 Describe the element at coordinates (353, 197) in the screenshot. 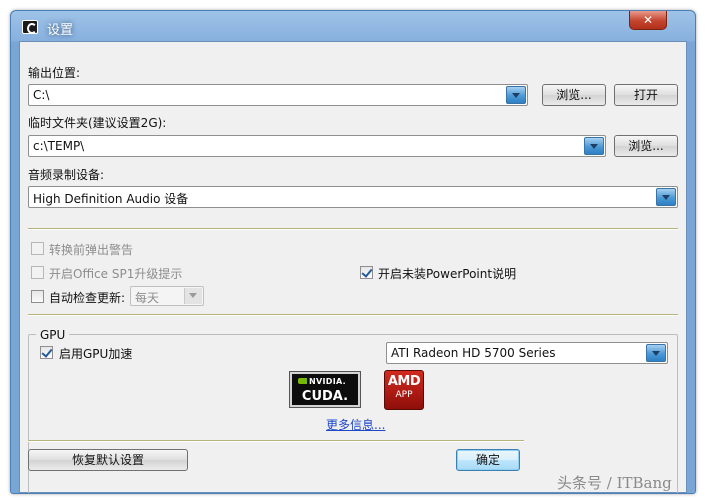

I see `audio-device-combo: High Definition Audio 设备` at that location.